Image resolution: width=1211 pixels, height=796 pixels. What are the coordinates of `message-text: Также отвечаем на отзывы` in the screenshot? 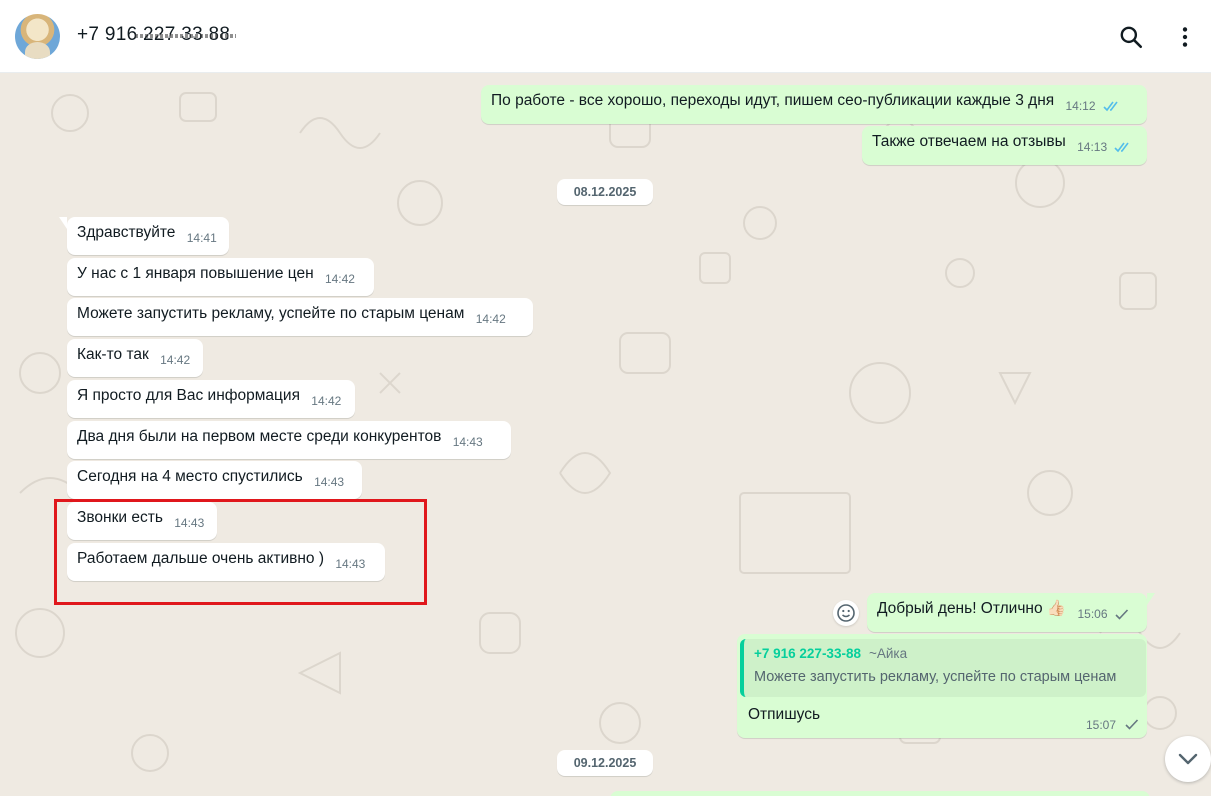 It's located at (969, 141).